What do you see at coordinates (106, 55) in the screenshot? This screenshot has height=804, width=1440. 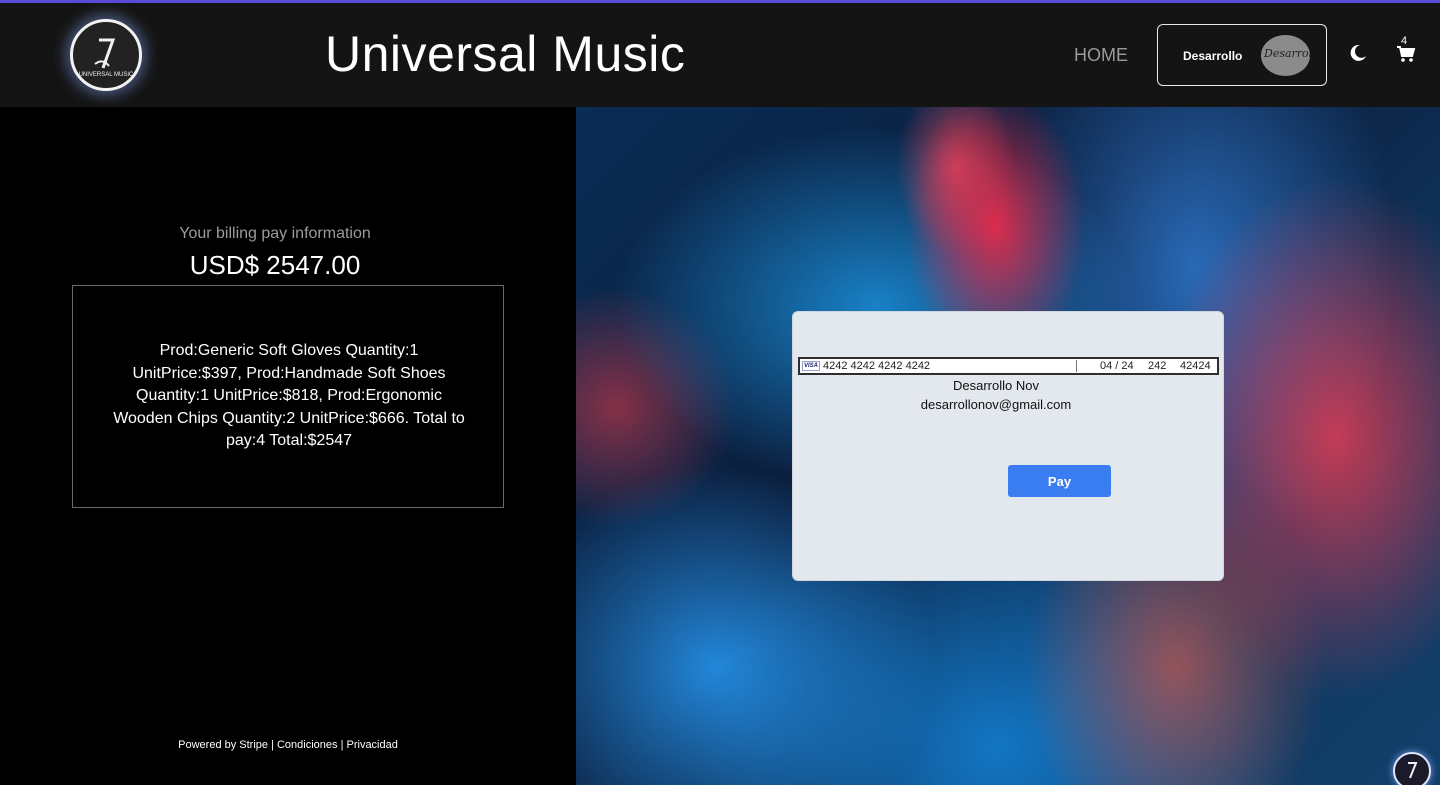 I see `logo-icon: UNIVERSAL MUSIC` at bounding box center [106, 55].